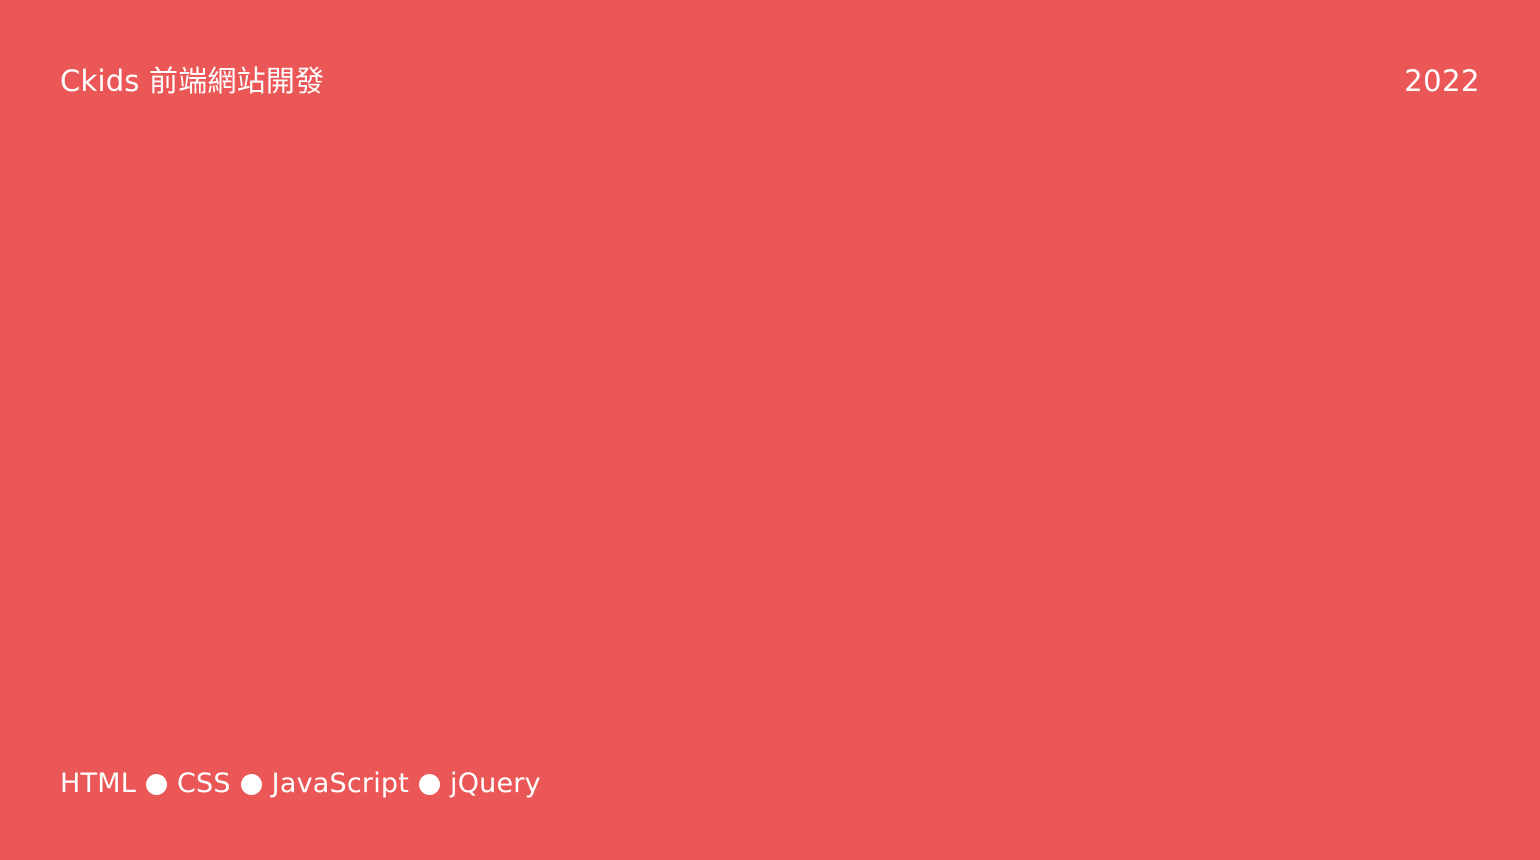 The width and height of the screenshot is (1540, 860). What do you see at coordinates (770, 81) in the screenshot?
I see `header: Ckids 前端網站開發 2022` at bounding box center [770, 81].